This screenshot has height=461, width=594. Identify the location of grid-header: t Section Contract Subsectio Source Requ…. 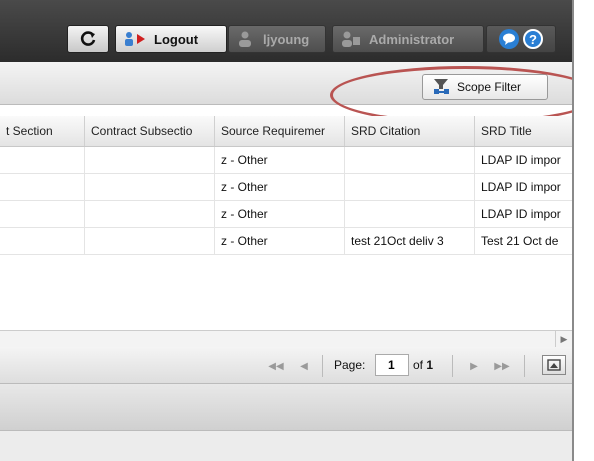
(286, 131).